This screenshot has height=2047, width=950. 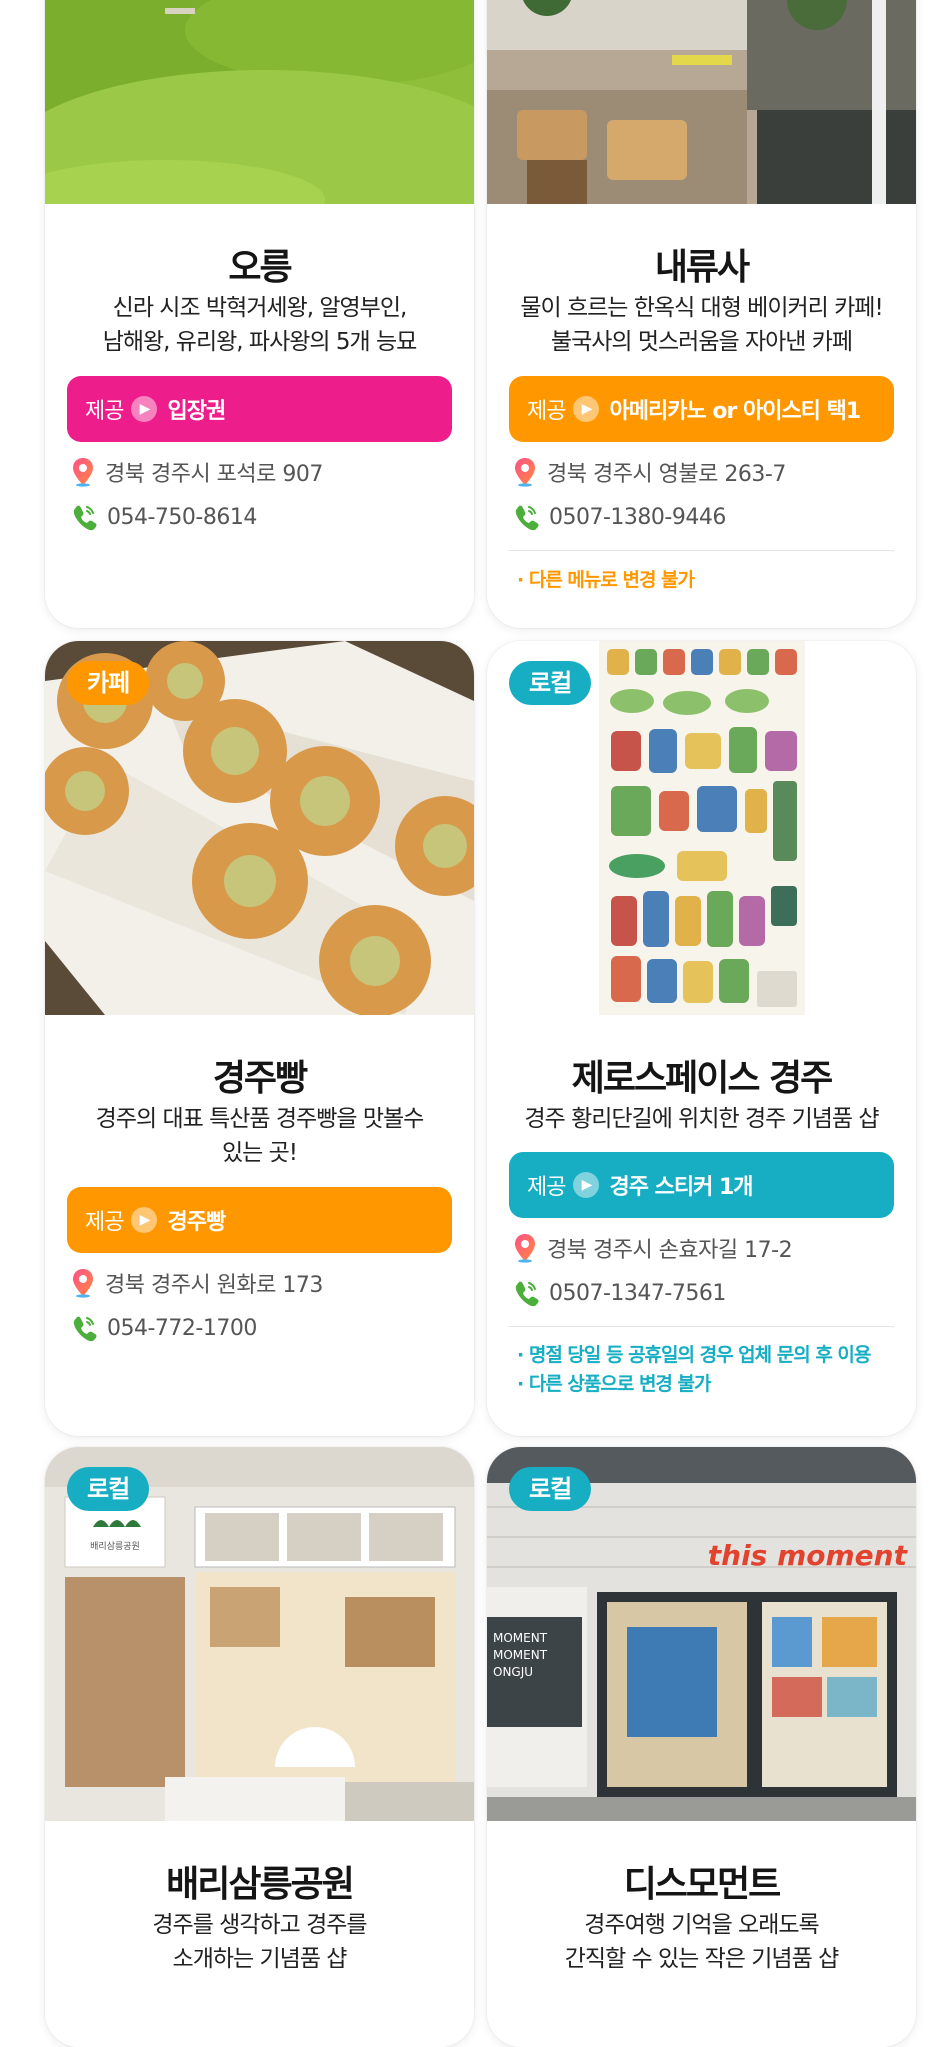 I want to click on offer-item: 경주 스티커 1개, so click(x=681, y=1187).